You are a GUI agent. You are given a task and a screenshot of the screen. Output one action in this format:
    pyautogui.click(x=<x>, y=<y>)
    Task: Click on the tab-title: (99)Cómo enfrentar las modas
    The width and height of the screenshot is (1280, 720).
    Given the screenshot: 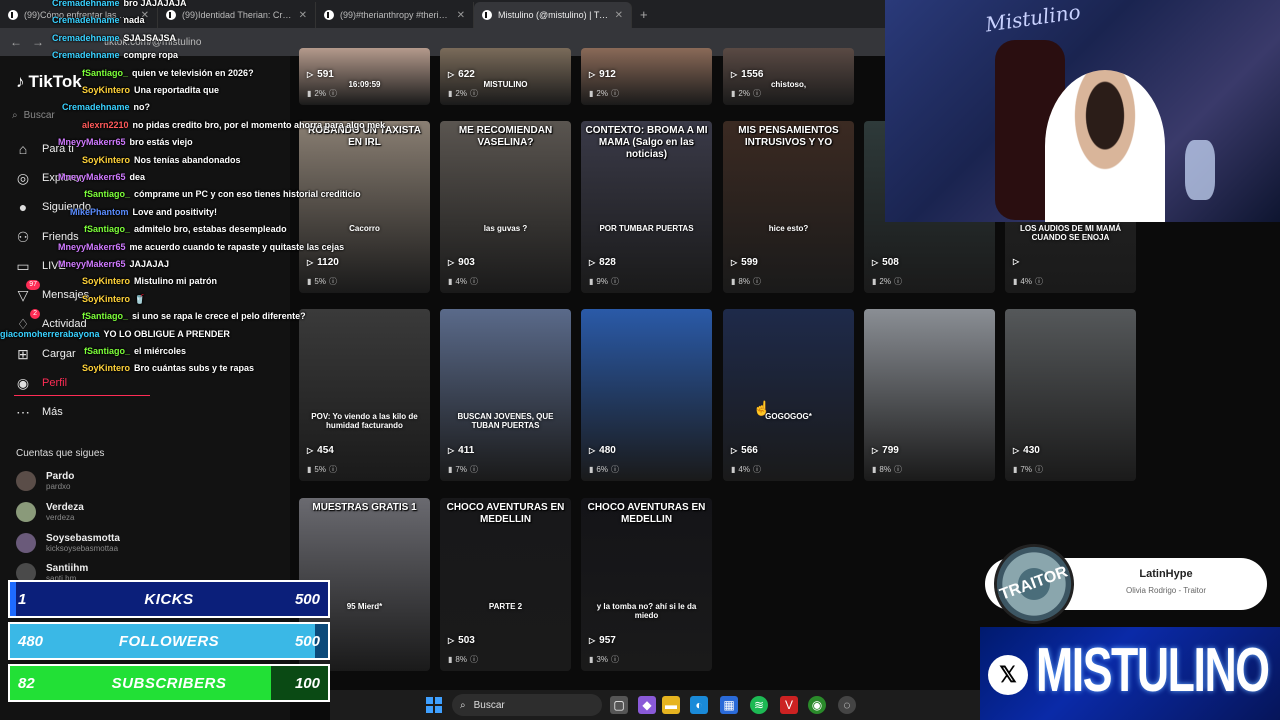 What is the action you would take?
    pyautogui.click(x=79, y=15)
    